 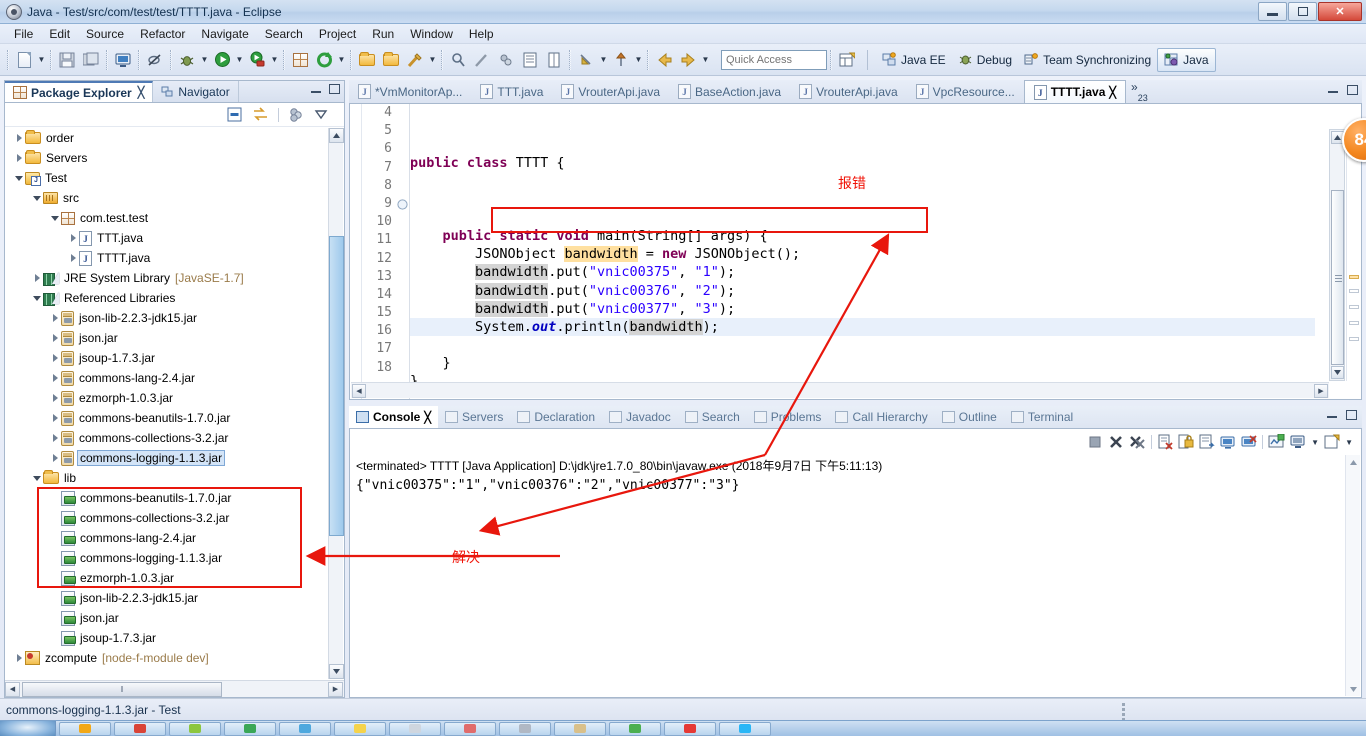 What do you see at coordinates (174, 298) in the screenshot?
I see `tree-item: Referenced Libraries` at bounding box center [174, 298].